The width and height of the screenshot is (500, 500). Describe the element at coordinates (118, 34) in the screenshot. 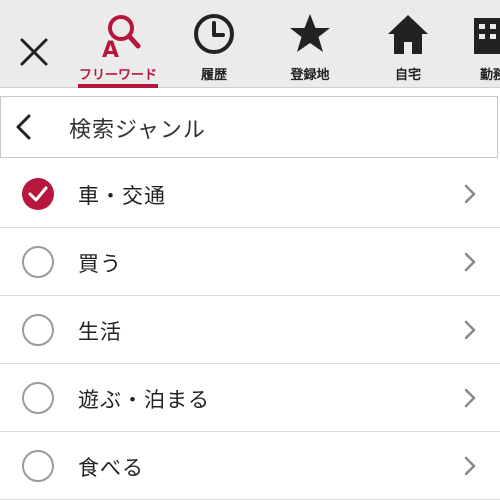

I see `search-freeword-icon: A` at that location.